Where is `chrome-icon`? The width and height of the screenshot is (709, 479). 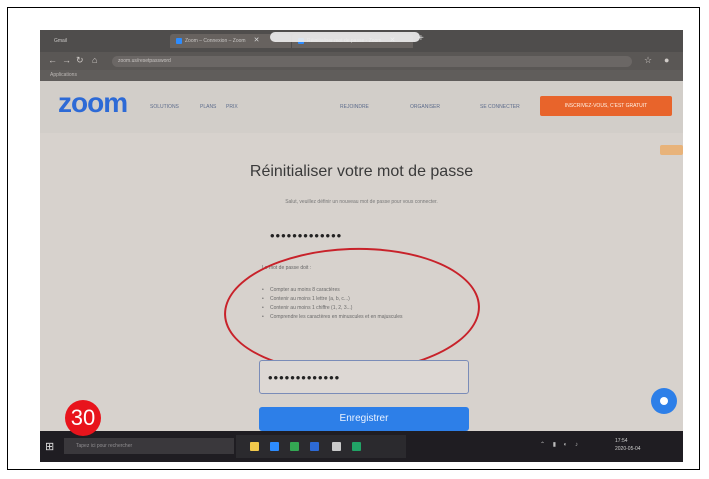 chrome-icon is located at coordinates (294, 446).